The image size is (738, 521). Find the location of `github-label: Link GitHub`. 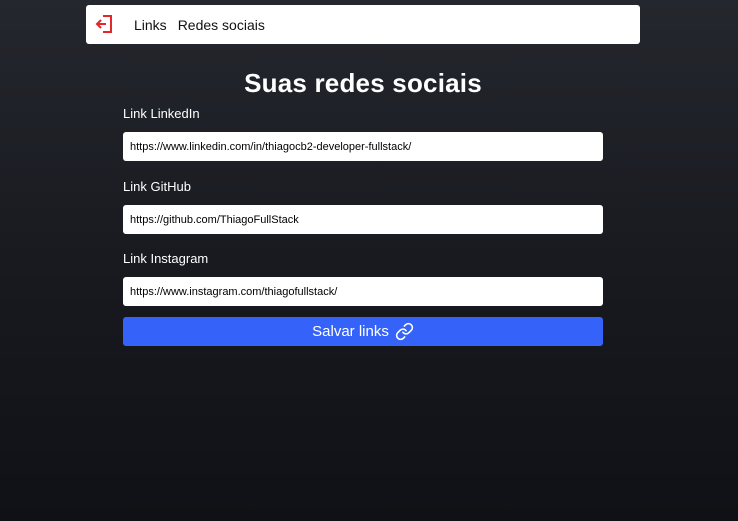

github-label: Link GitHub is located at coordinates (157, 186).